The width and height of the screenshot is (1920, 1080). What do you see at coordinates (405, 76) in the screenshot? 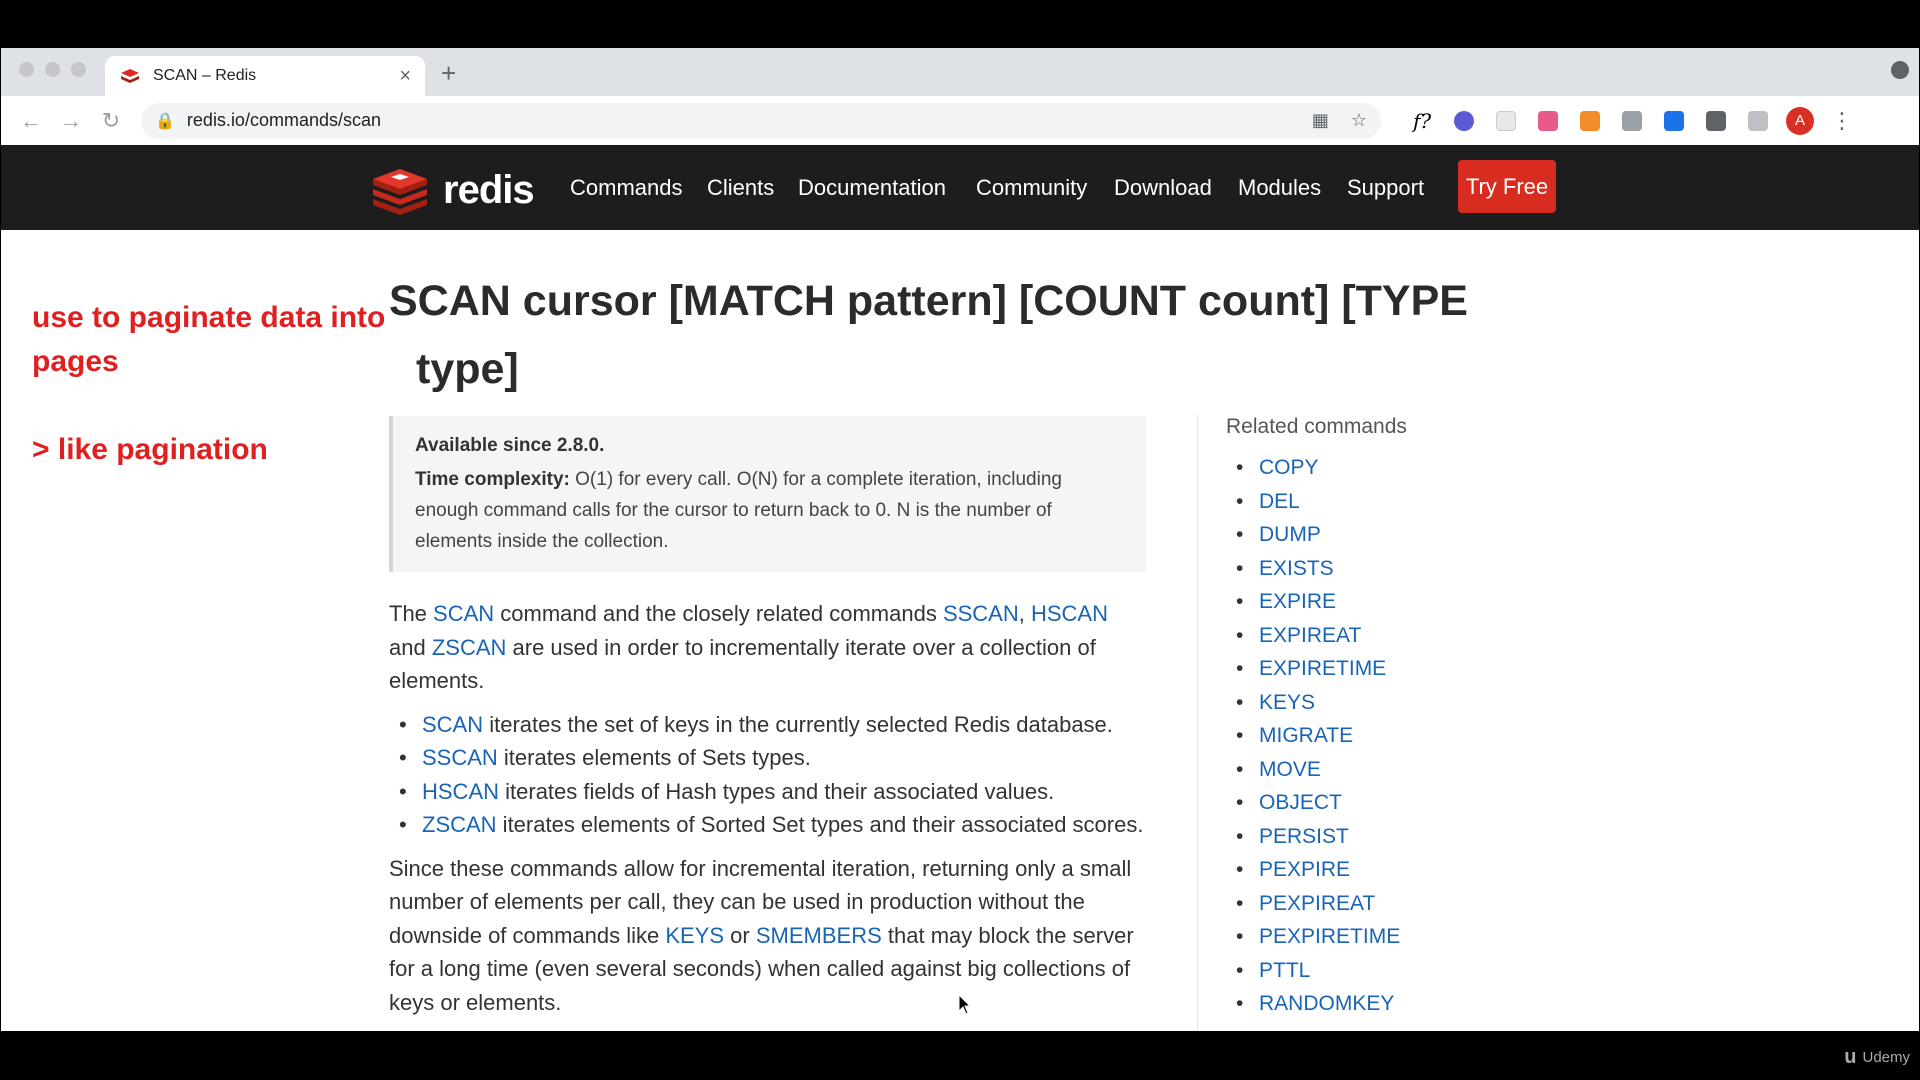
I see `tab-close-icon: ×` at bounding box center [405, 76].